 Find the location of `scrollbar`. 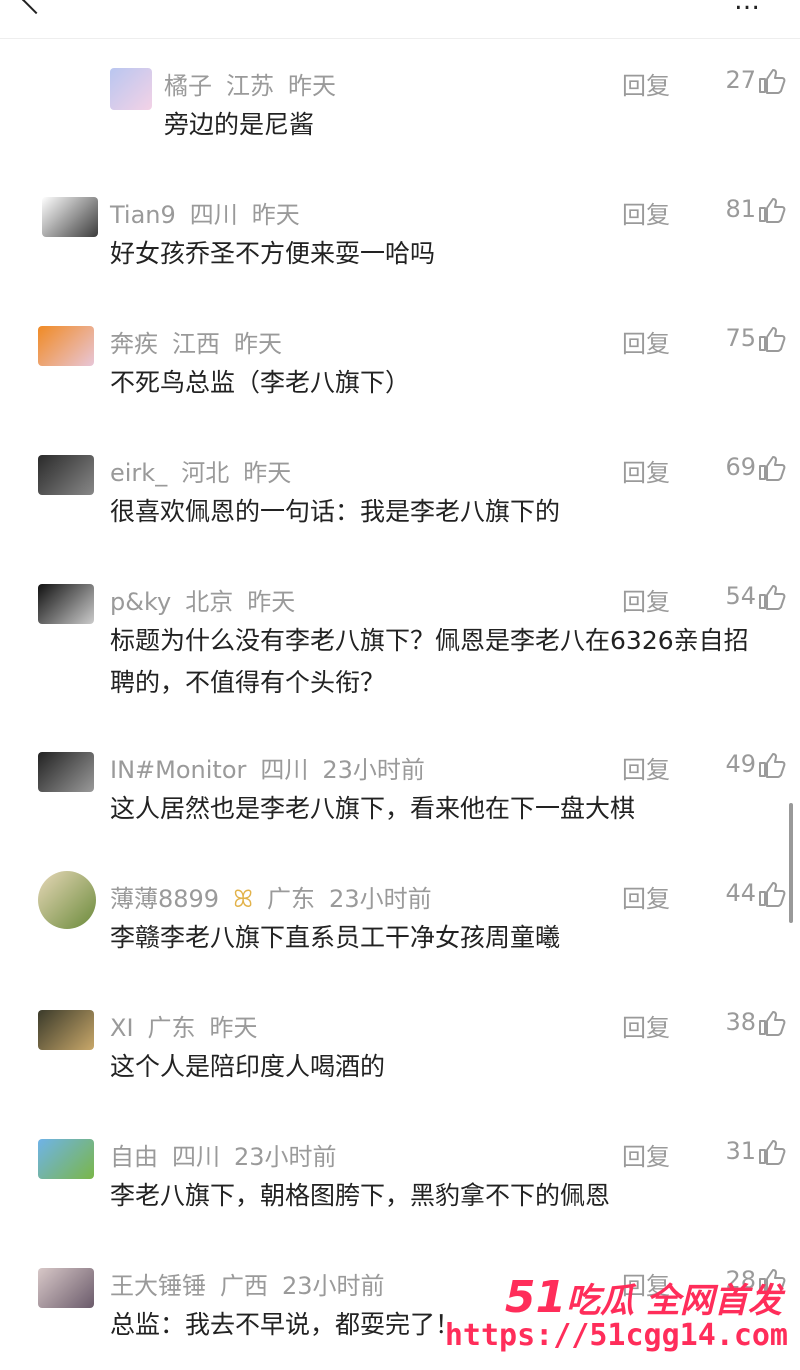

scrollbar is located at coordinates (791, 863).